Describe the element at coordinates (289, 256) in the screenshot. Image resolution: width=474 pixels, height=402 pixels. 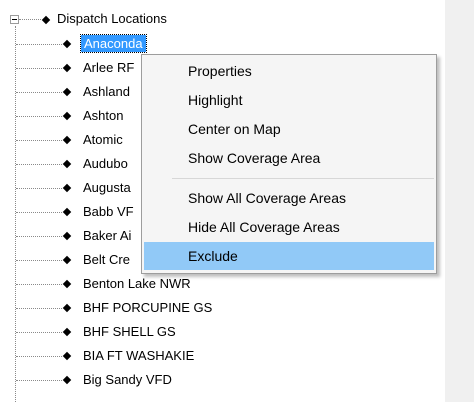
I see `menu-item-exclude: Exclude` at that location.